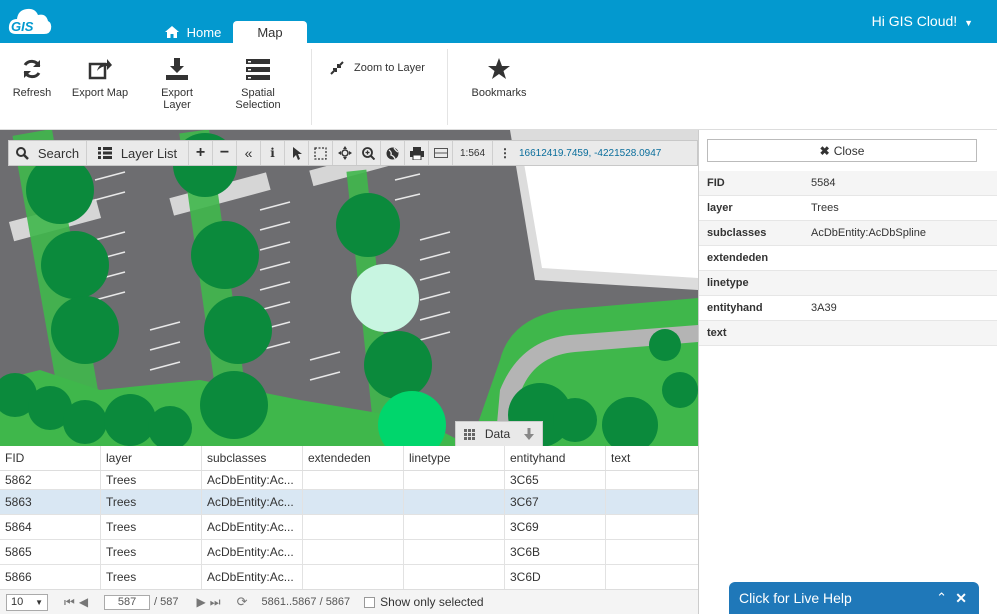  Describe the element at coordinates (848, 258) in the screenshot. I see `attribute-row: extendeden` at that location.